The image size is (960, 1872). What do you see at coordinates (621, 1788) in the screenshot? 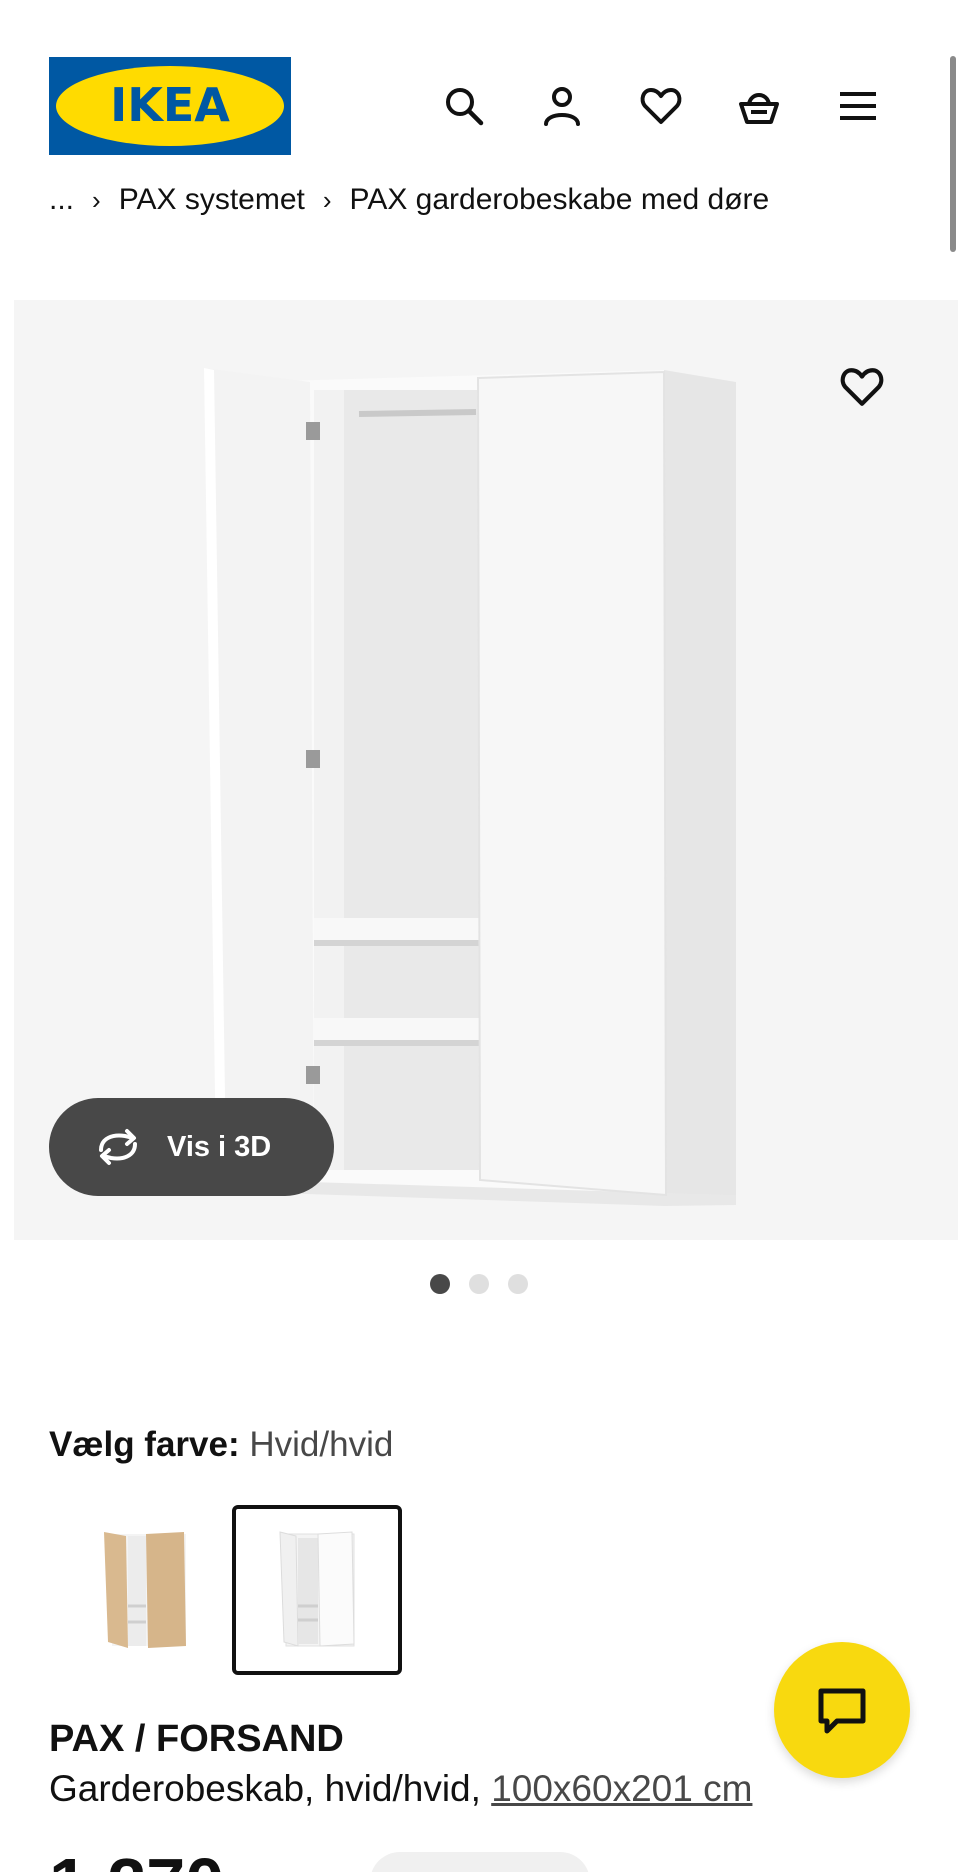
I see `product-measure-link: 100x60x201 cm` at bounding box center [621, 1788].